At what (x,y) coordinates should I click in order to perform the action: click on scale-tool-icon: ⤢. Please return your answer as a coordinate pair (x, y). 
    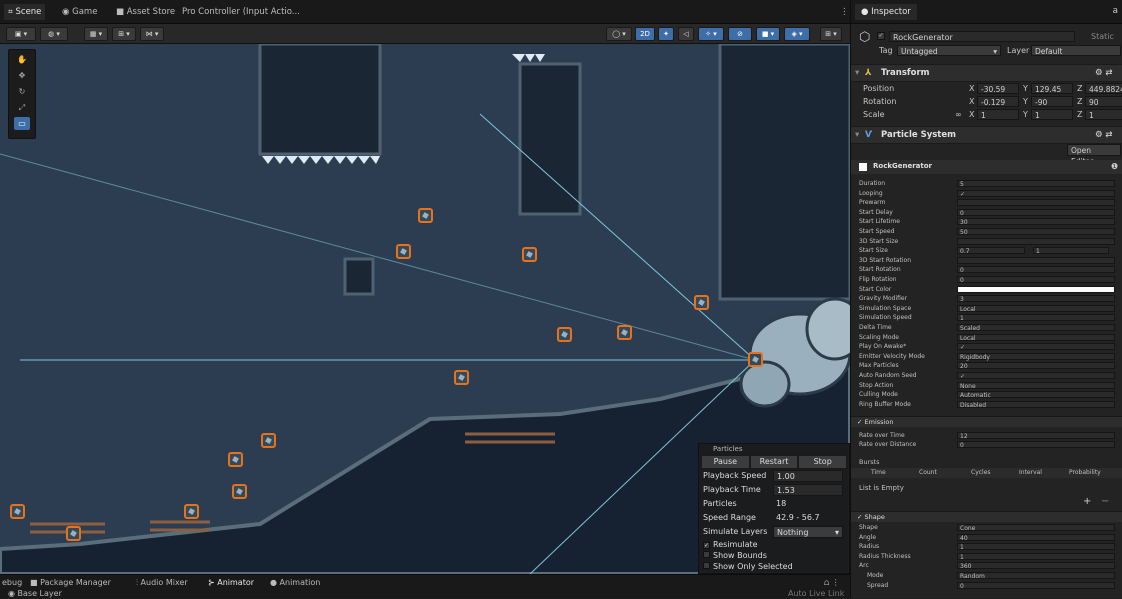
    Looking at the image, I should click on (22, 107).